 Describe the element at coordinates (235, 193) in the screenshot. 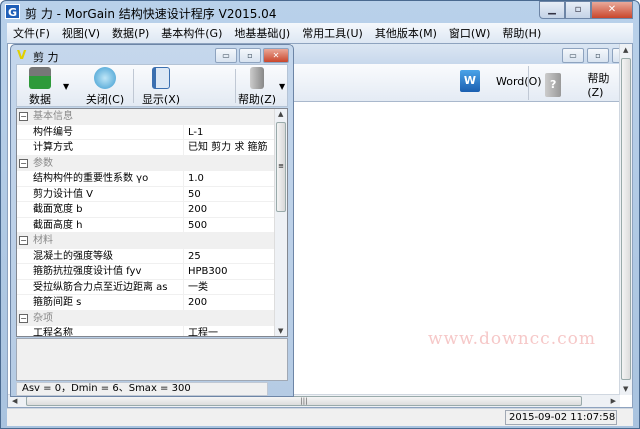

I see `property-value: 50` at that location.